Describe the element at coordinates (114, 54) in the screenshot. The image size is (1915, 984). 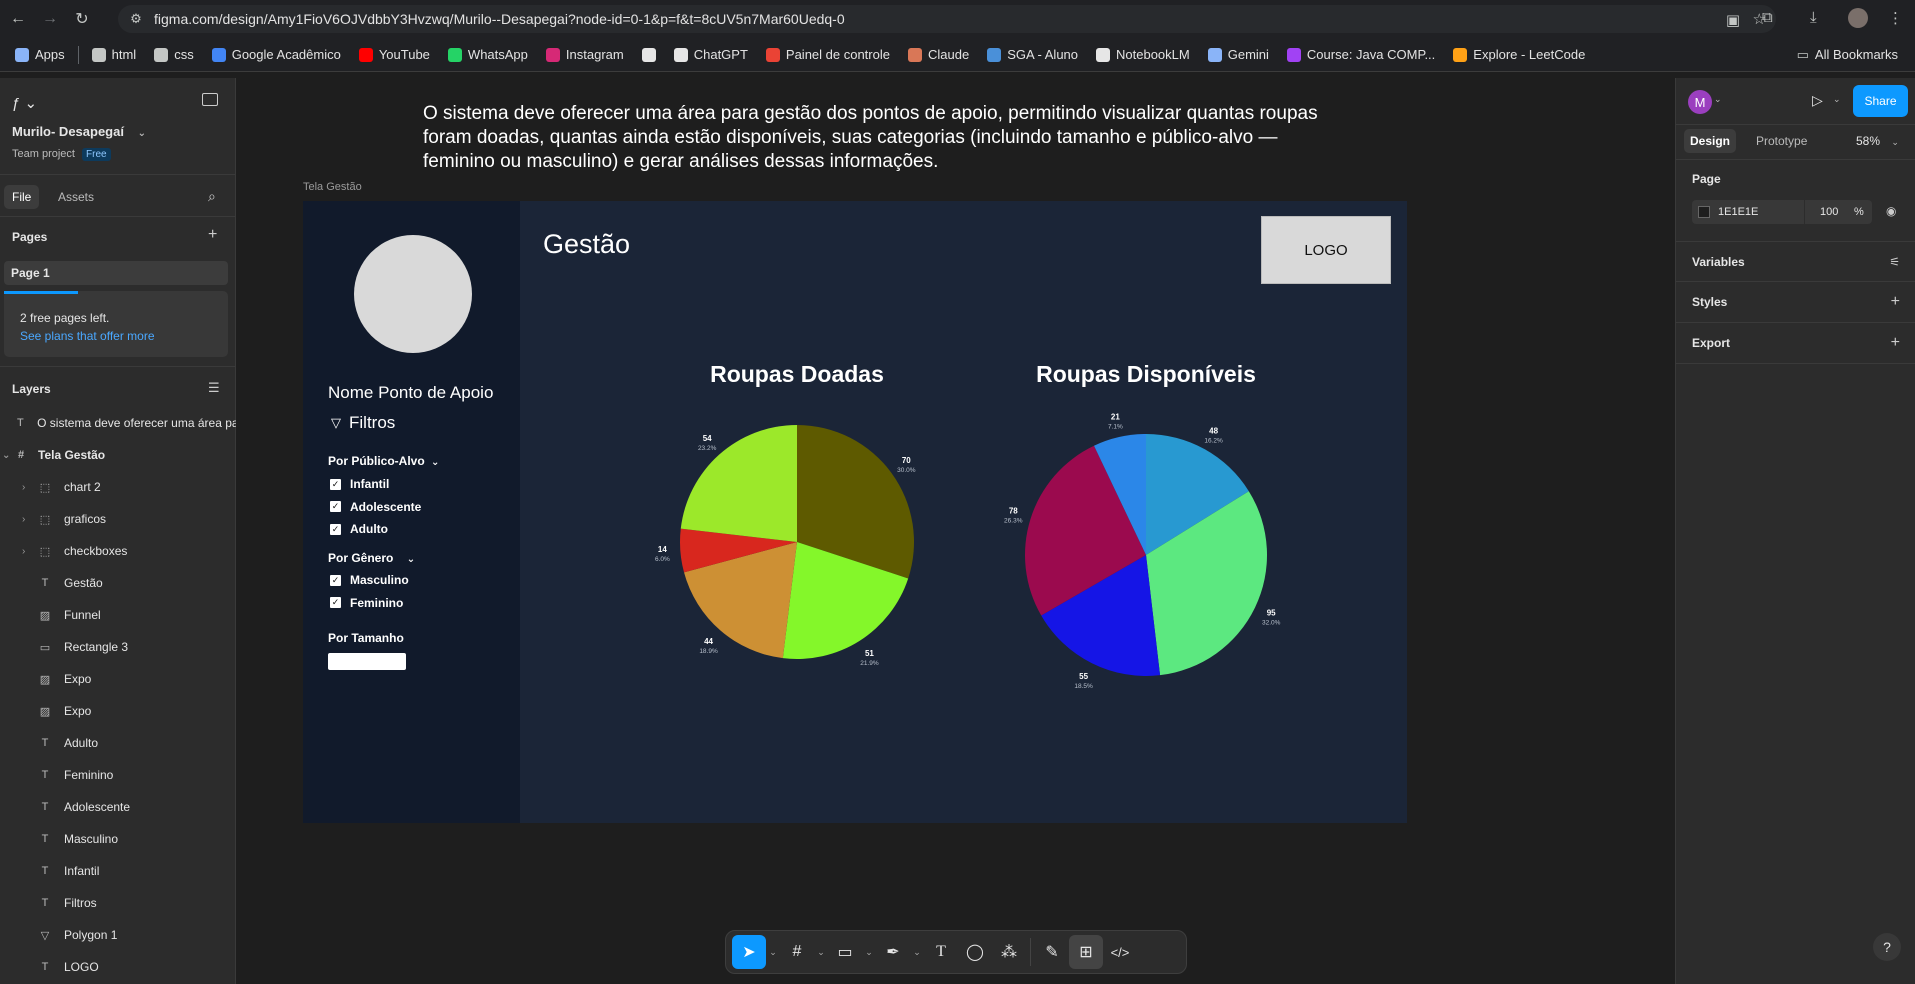
I see `bookmark-item: html` at that location.